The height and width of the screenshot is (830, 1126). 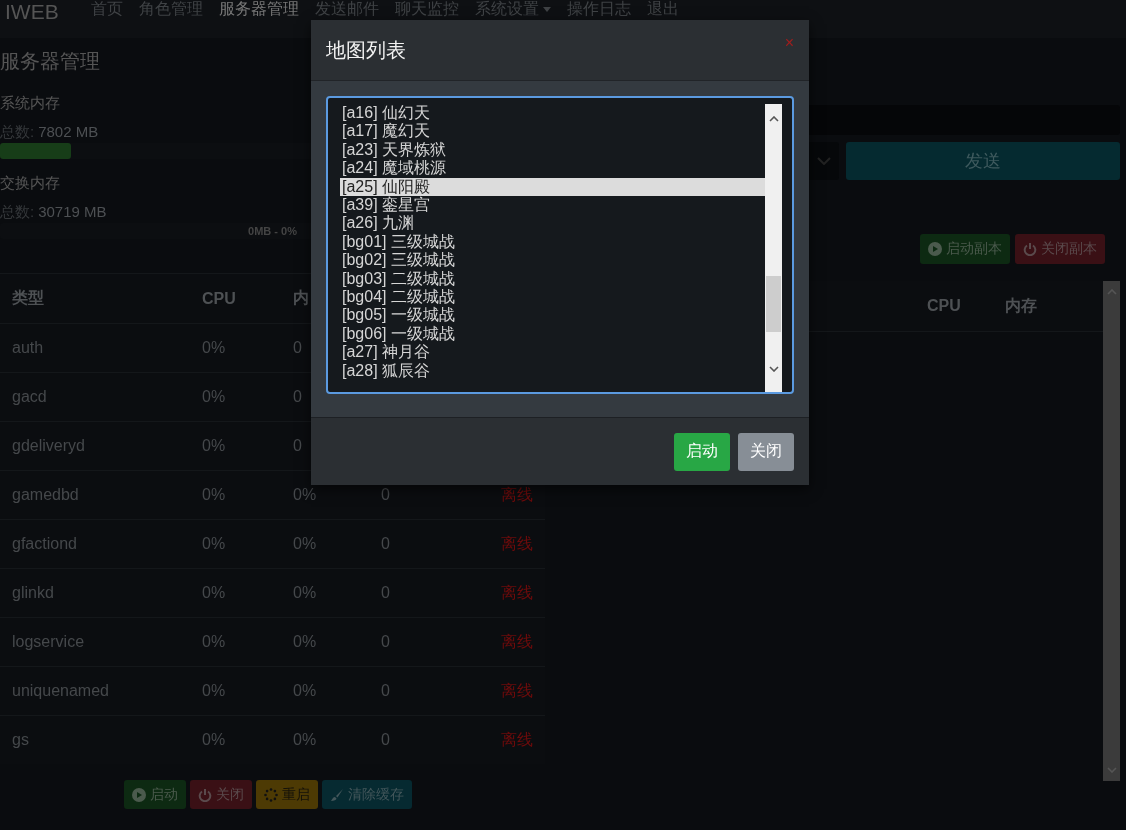 I want to click on table-cell: auth, so click(x=28, y=347).